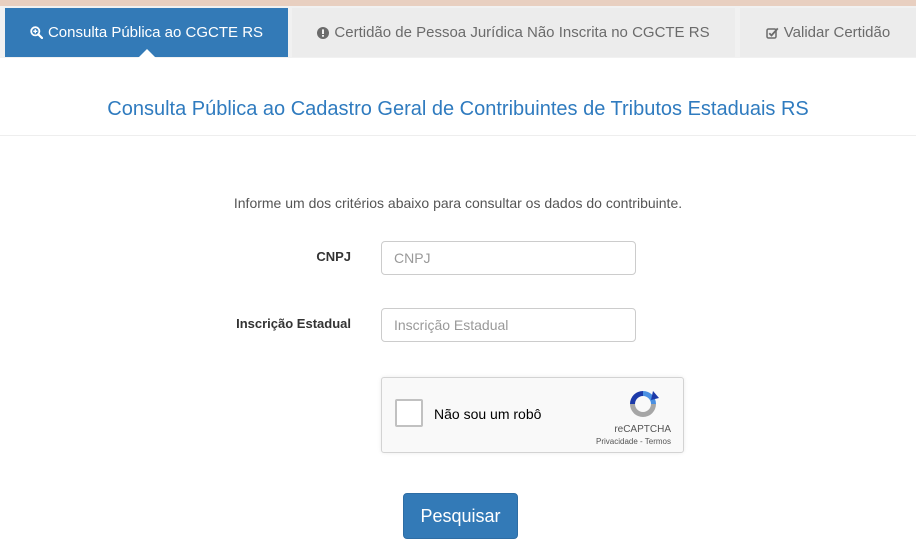  Describe the element at coordinates (333, 256) in the screenshot. I see `cnpj-label: CNPJ` at that location.